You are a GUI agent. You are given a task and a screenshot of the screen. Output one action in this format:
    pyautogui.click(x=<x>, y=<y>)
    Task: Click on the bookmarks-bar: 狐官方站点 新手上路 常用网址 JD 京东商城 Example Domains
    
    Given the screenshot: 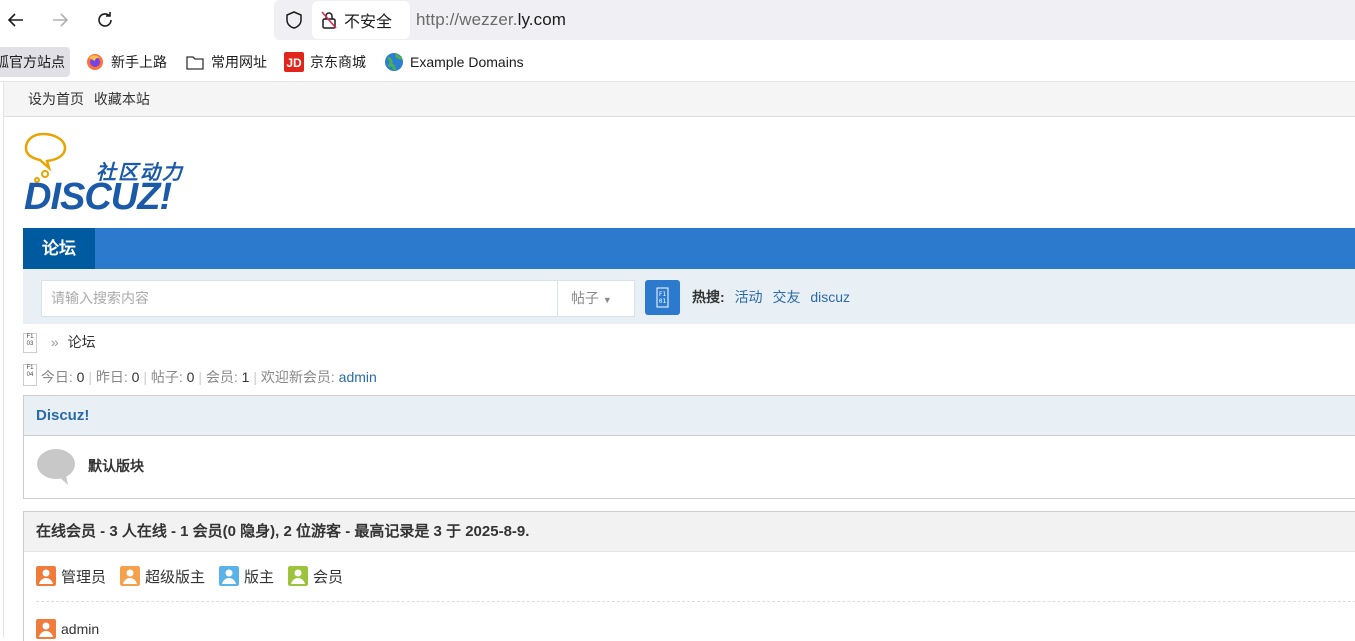 What is the action you would take?
    pyautogui.click(x=677, y=61)
    